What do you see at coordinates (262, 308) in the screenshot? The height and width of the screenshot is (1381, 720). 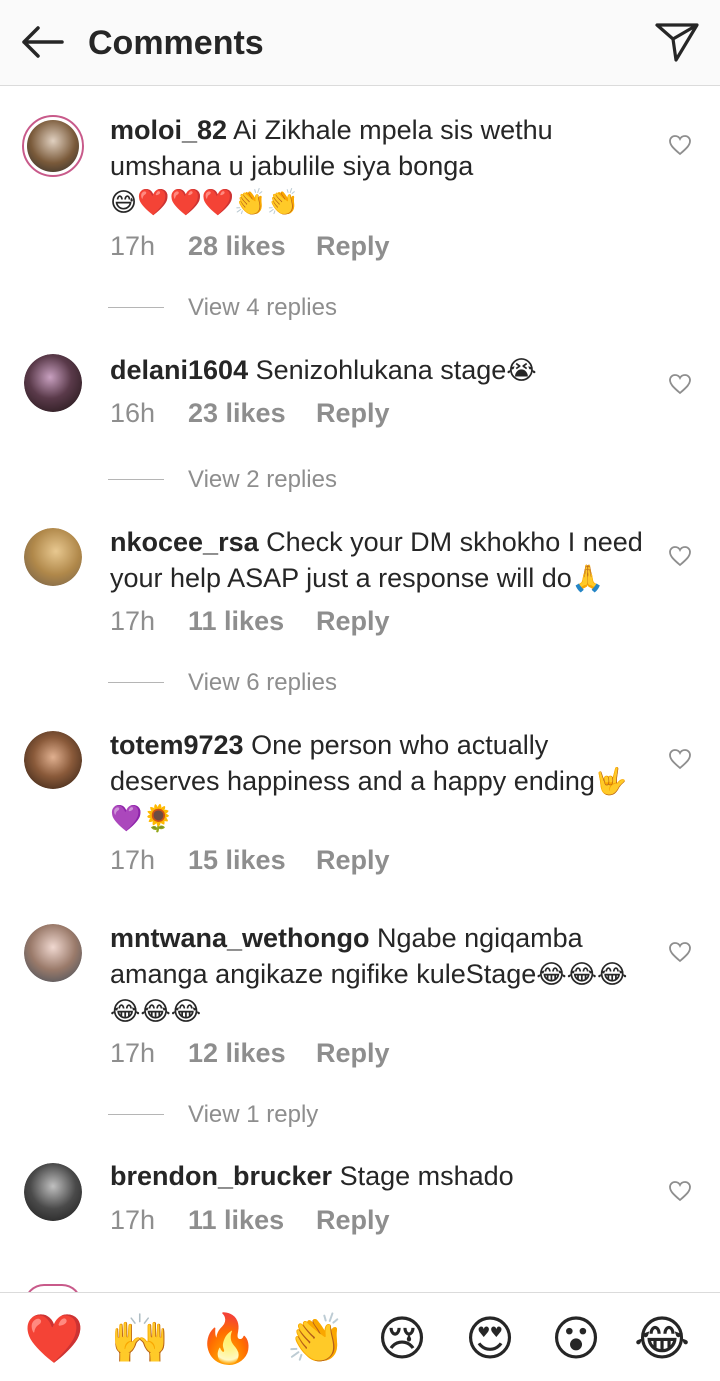 I see `view-replies-label: View 4 replies` at bounding box center [262, 308].